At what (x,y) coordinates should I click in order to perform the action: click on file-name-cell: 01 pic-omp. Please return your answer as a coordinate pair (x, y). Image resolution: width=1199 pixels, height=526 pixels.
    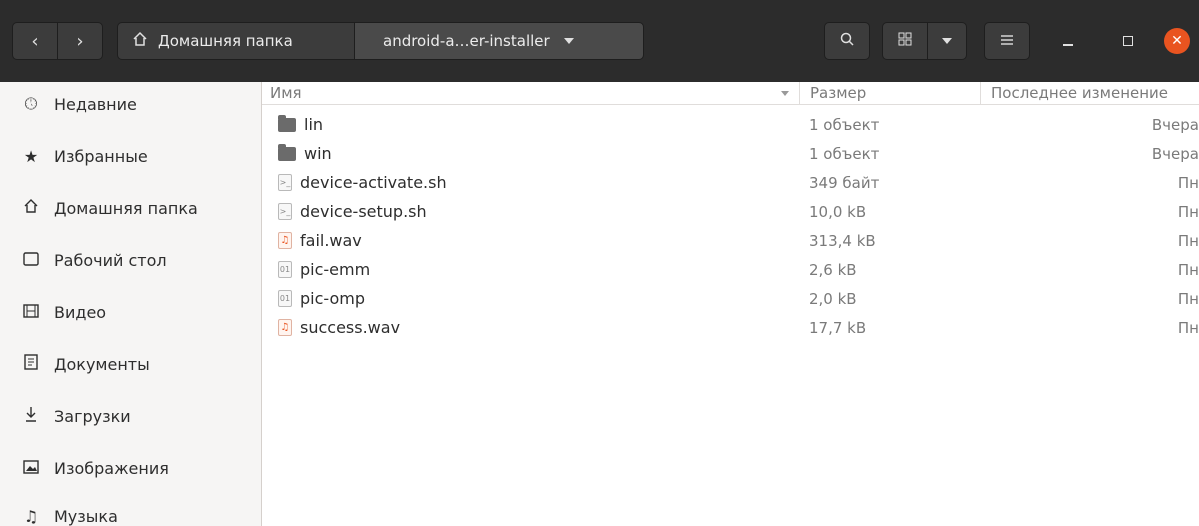
    Looking at the image, I should click on (321, 298).